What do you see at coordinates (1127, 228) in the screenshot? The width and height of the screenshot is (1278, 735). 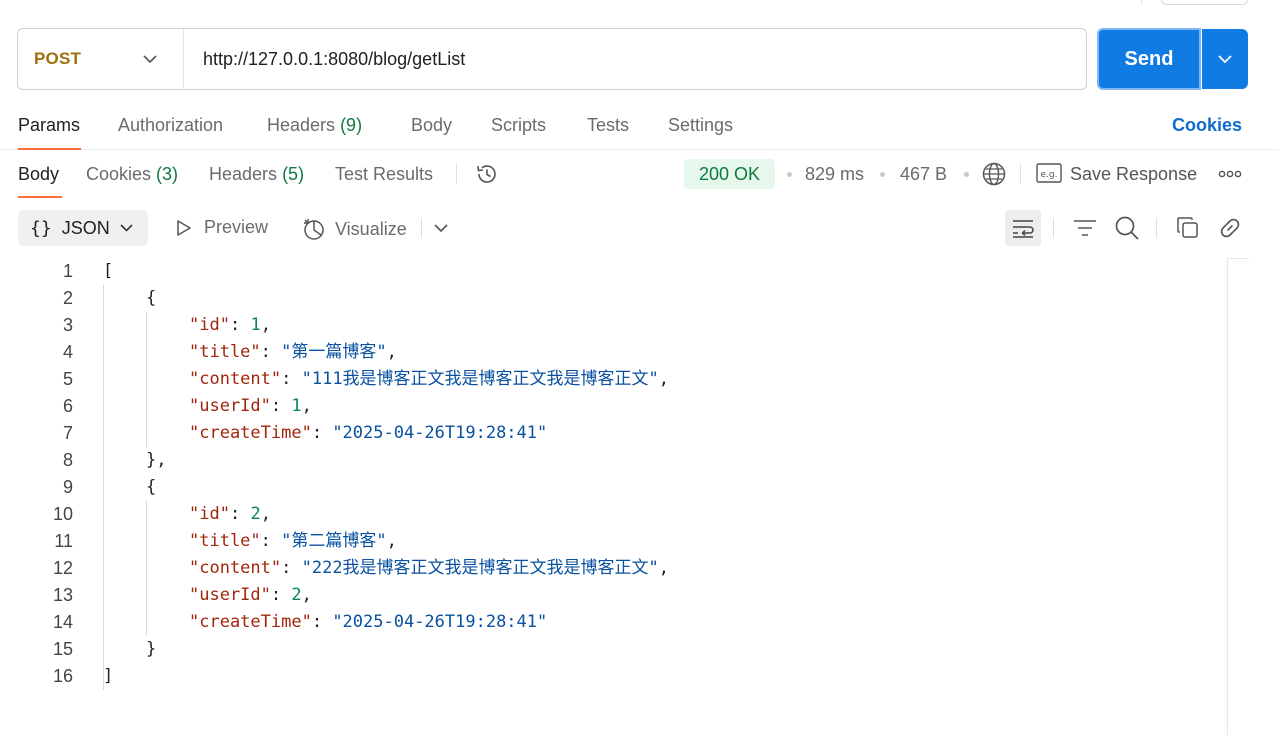 I see `search-button` at bounding box center [1127, 228].